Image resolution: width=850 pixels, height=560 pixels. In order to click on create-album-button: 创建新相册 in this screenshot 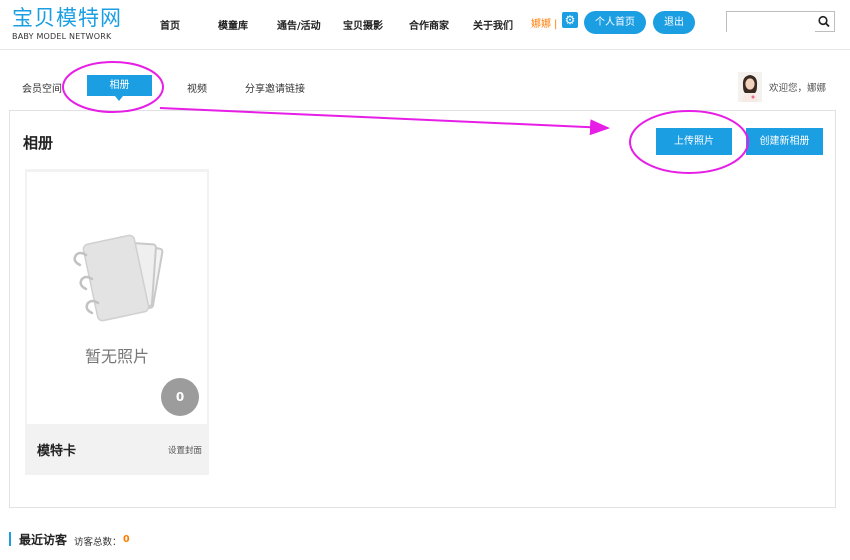, I will do `click(784, 141)`.